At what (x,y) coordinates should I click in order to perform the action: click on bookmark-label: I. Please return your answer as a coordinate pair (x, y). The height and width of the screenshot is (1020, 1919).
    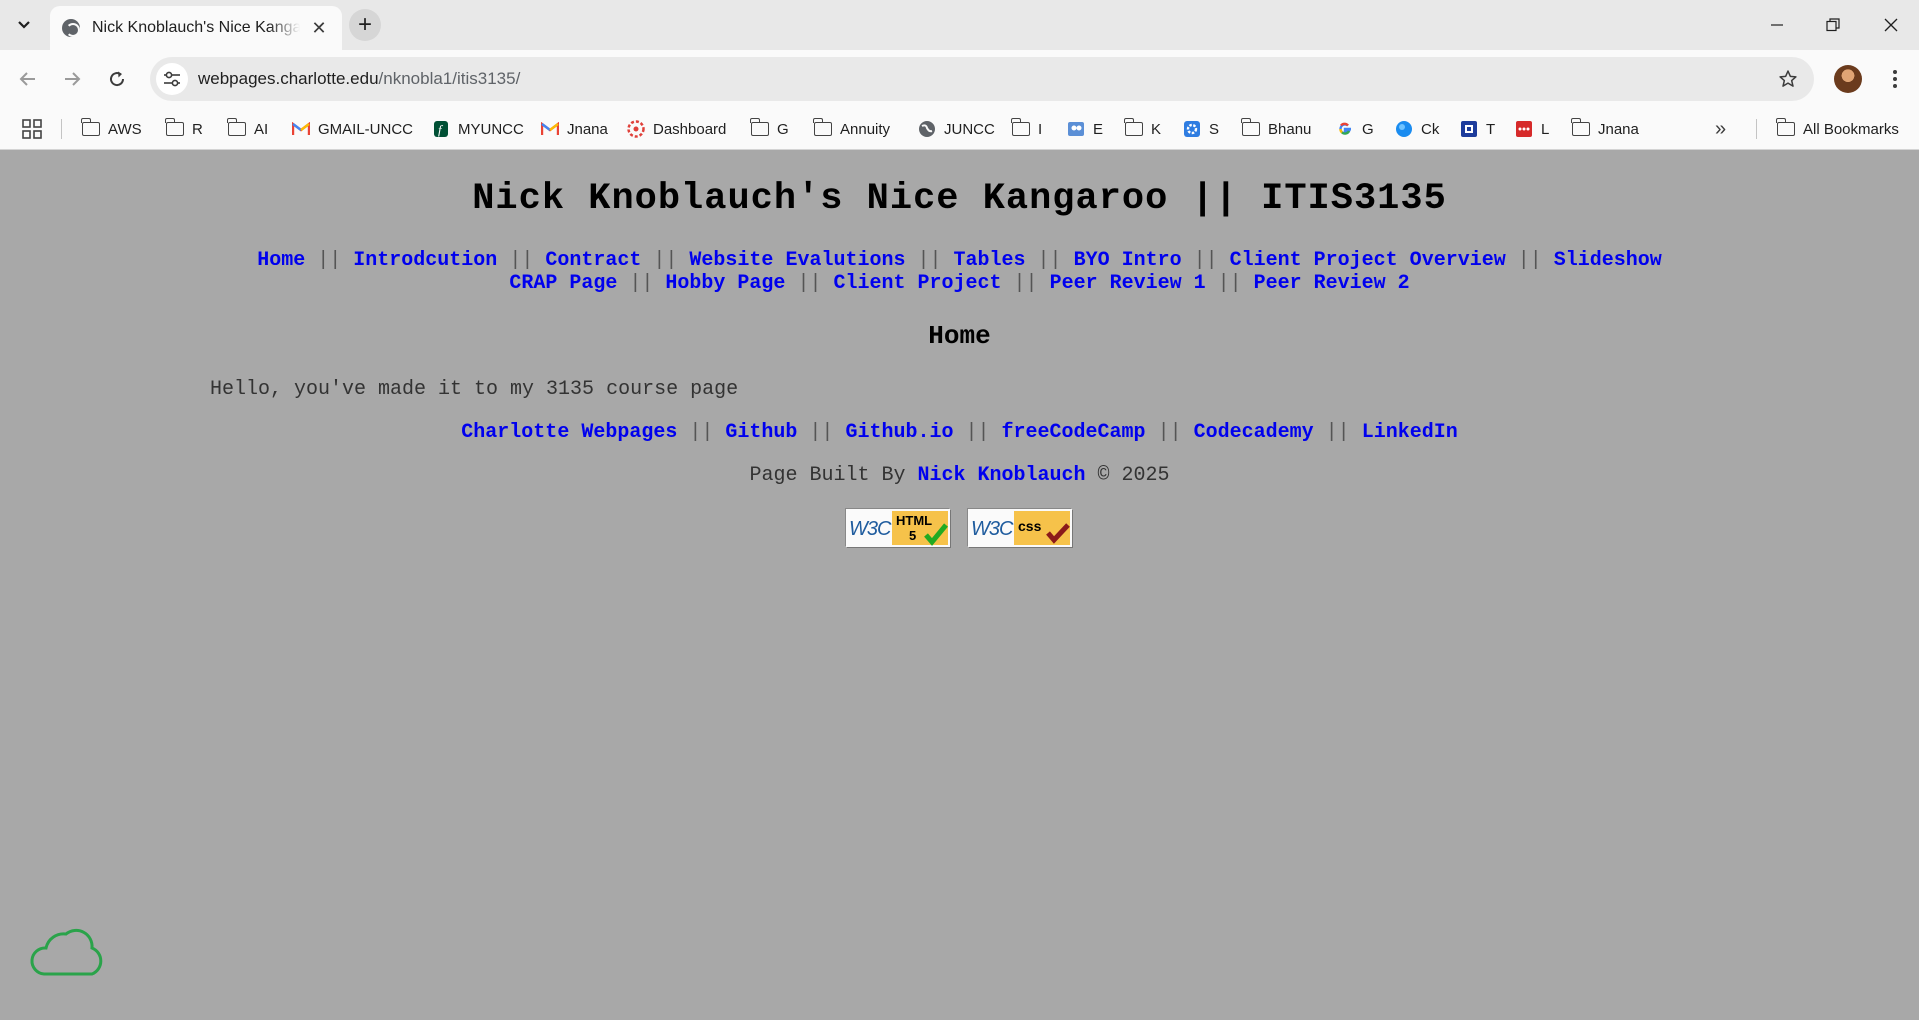
    Looking at the image, I should click on (1040, 129).